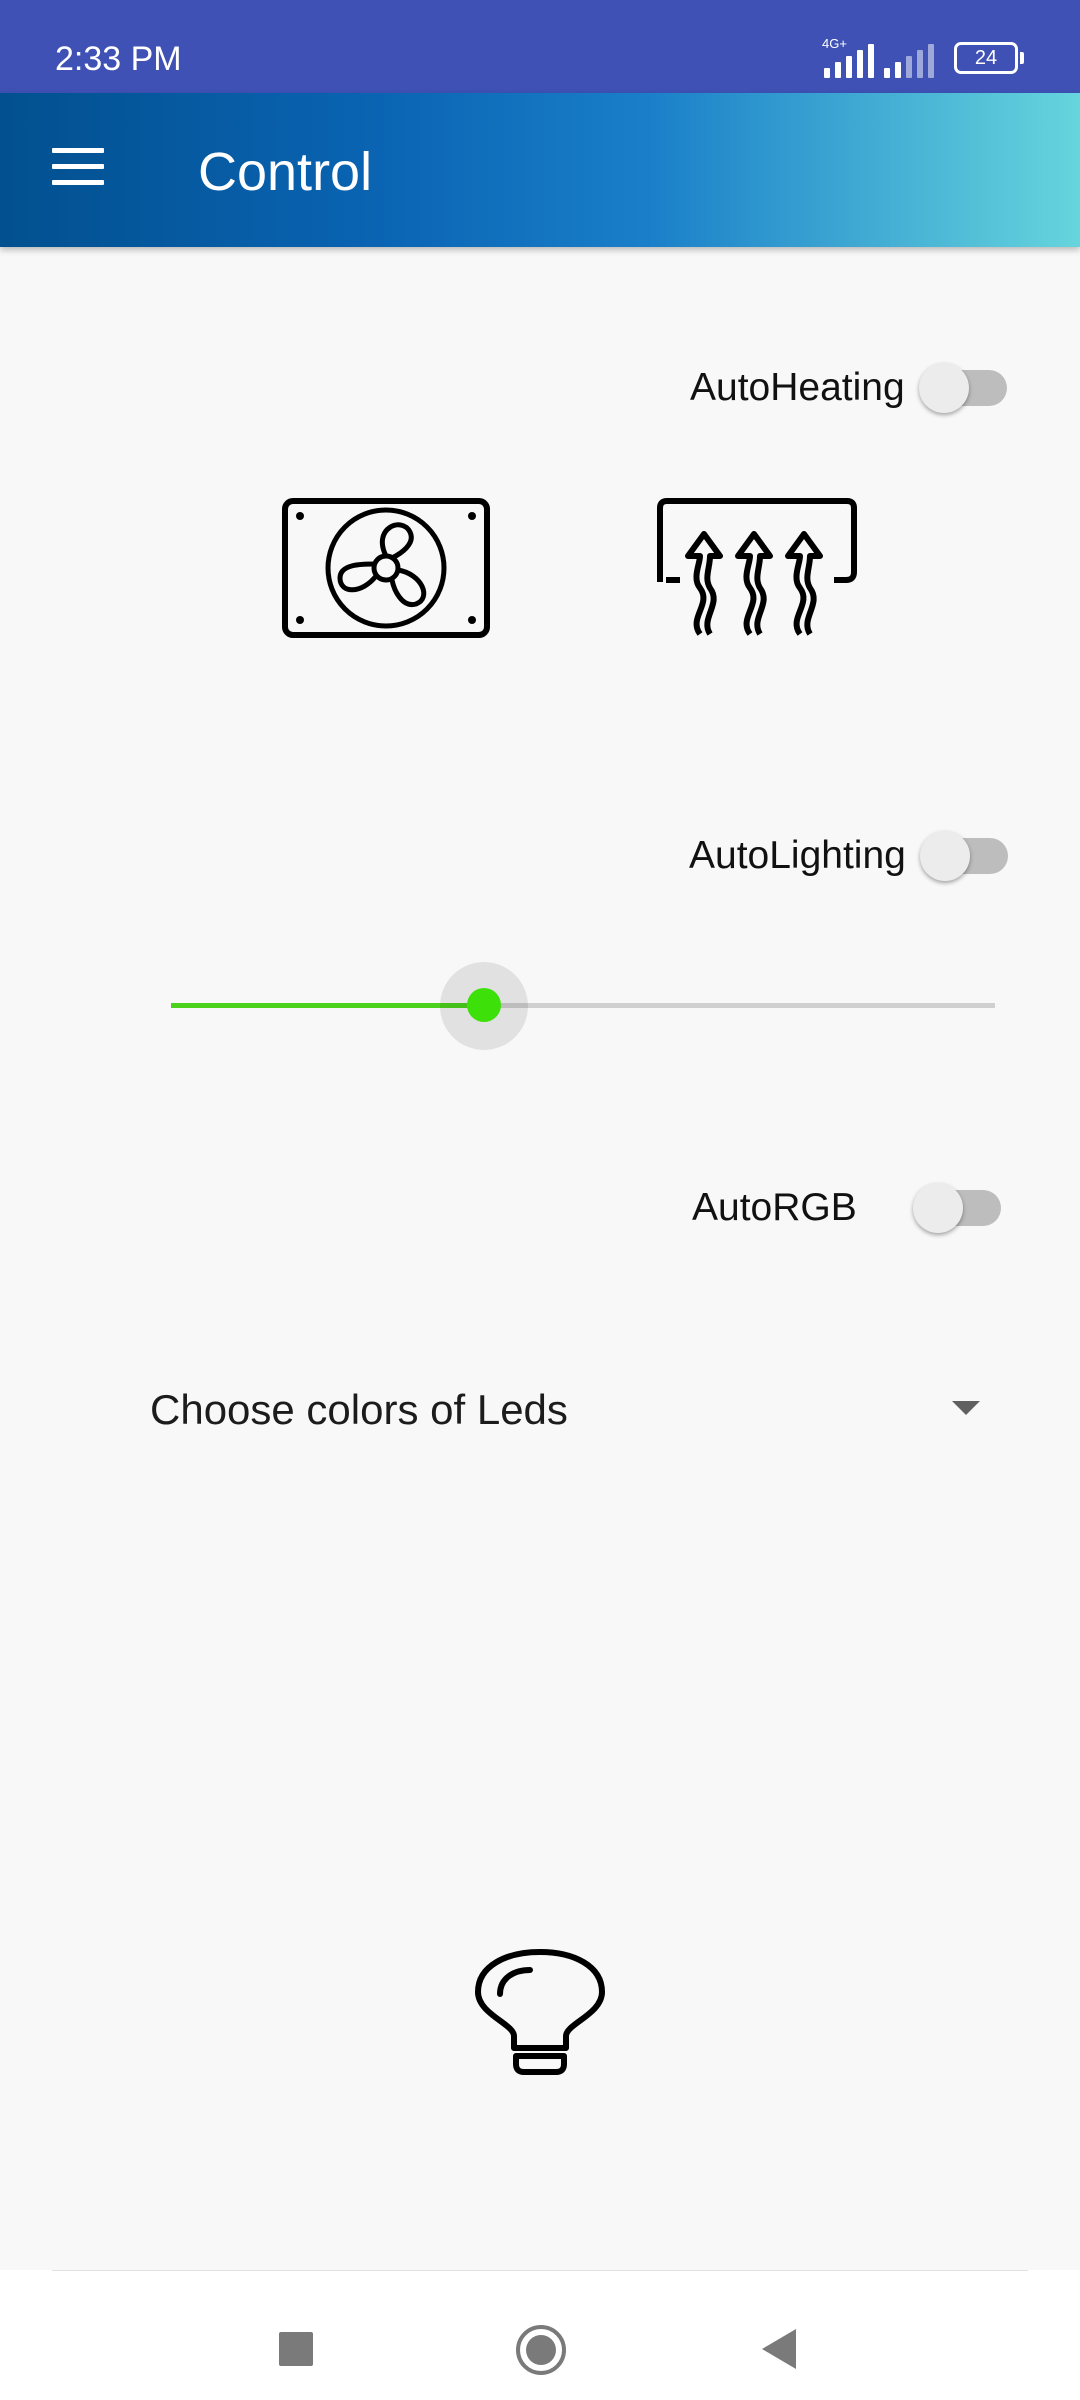  I want to click on menu-icon, so click(78, 168).